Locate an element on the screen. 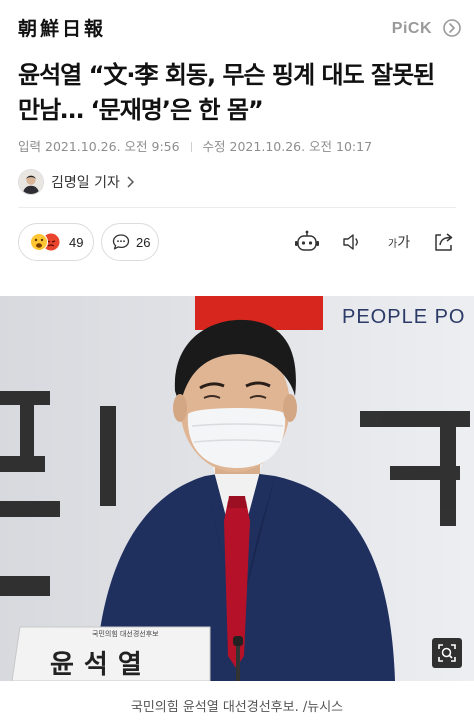  font-size-small-label: 가 is located at coordinates (393, 244).